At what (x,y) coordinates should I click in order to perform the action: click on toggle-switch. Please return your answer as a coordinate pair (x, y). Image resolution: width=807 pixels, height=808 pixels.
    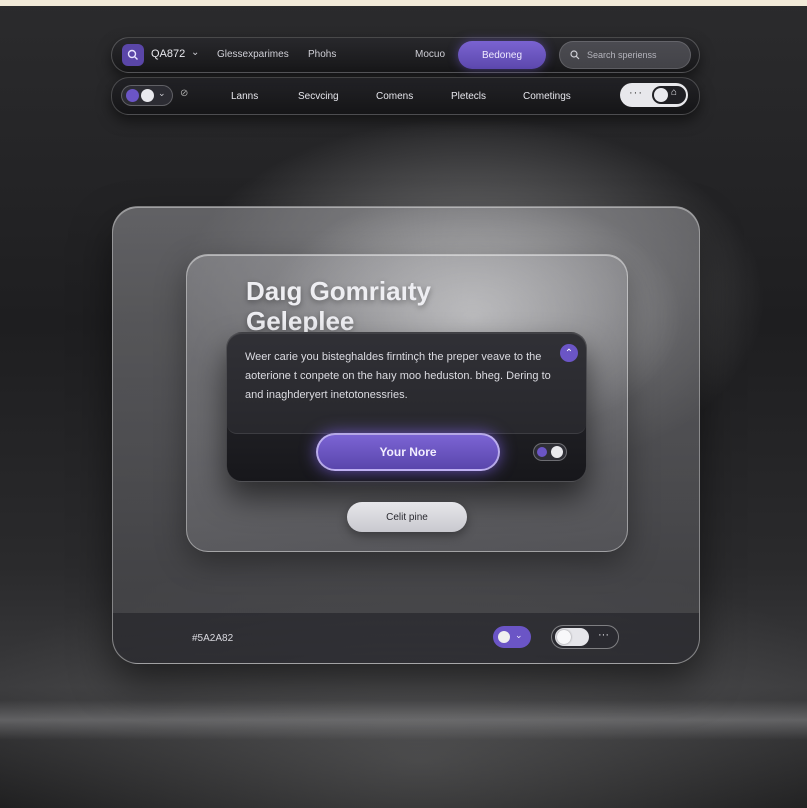
    Looking at the image, I should click on (572, 637).